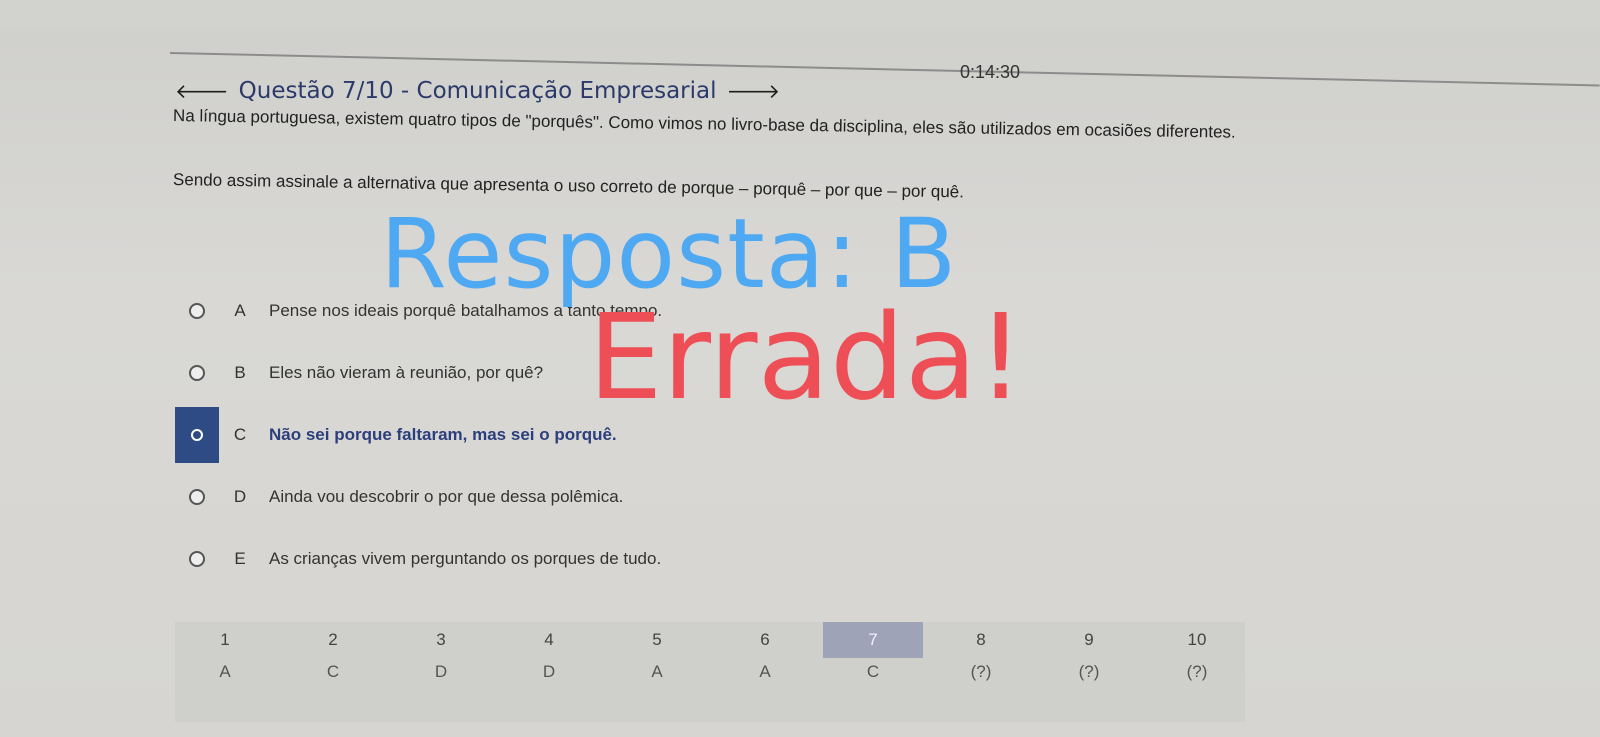 Image resolution: width=1600 pixels, height=737 pixels. What do you see at coordinates (765, 639) in the screenshot?
I see `nav-number: 6` at bounding box center [765, 639].